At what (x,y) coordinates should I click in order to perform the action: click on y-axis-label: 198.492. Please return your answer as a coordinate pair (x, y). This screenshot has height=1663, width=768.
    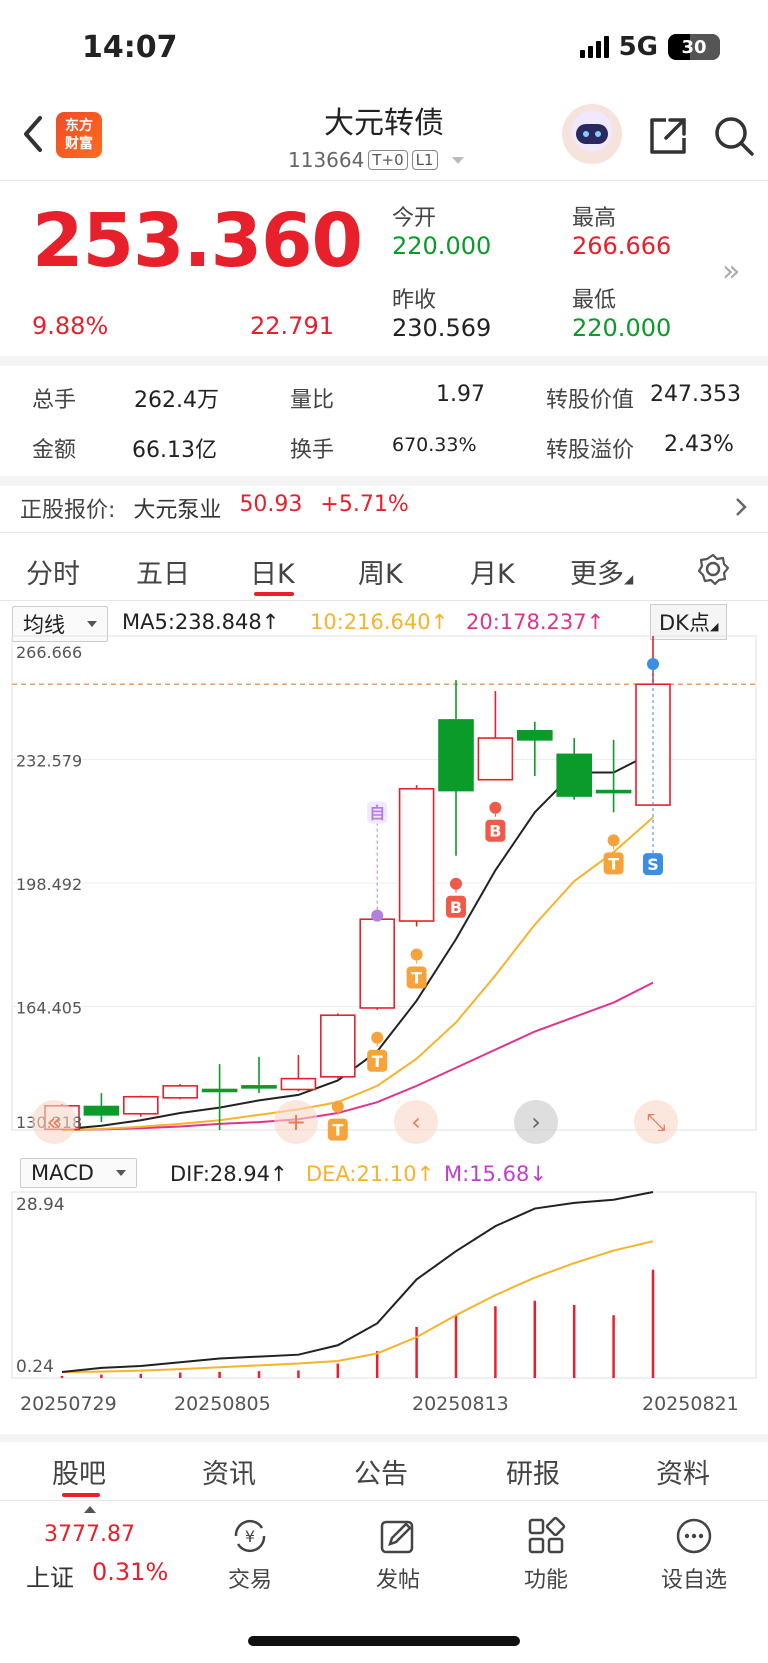
    Looking at the image, I should click on (49, 884).